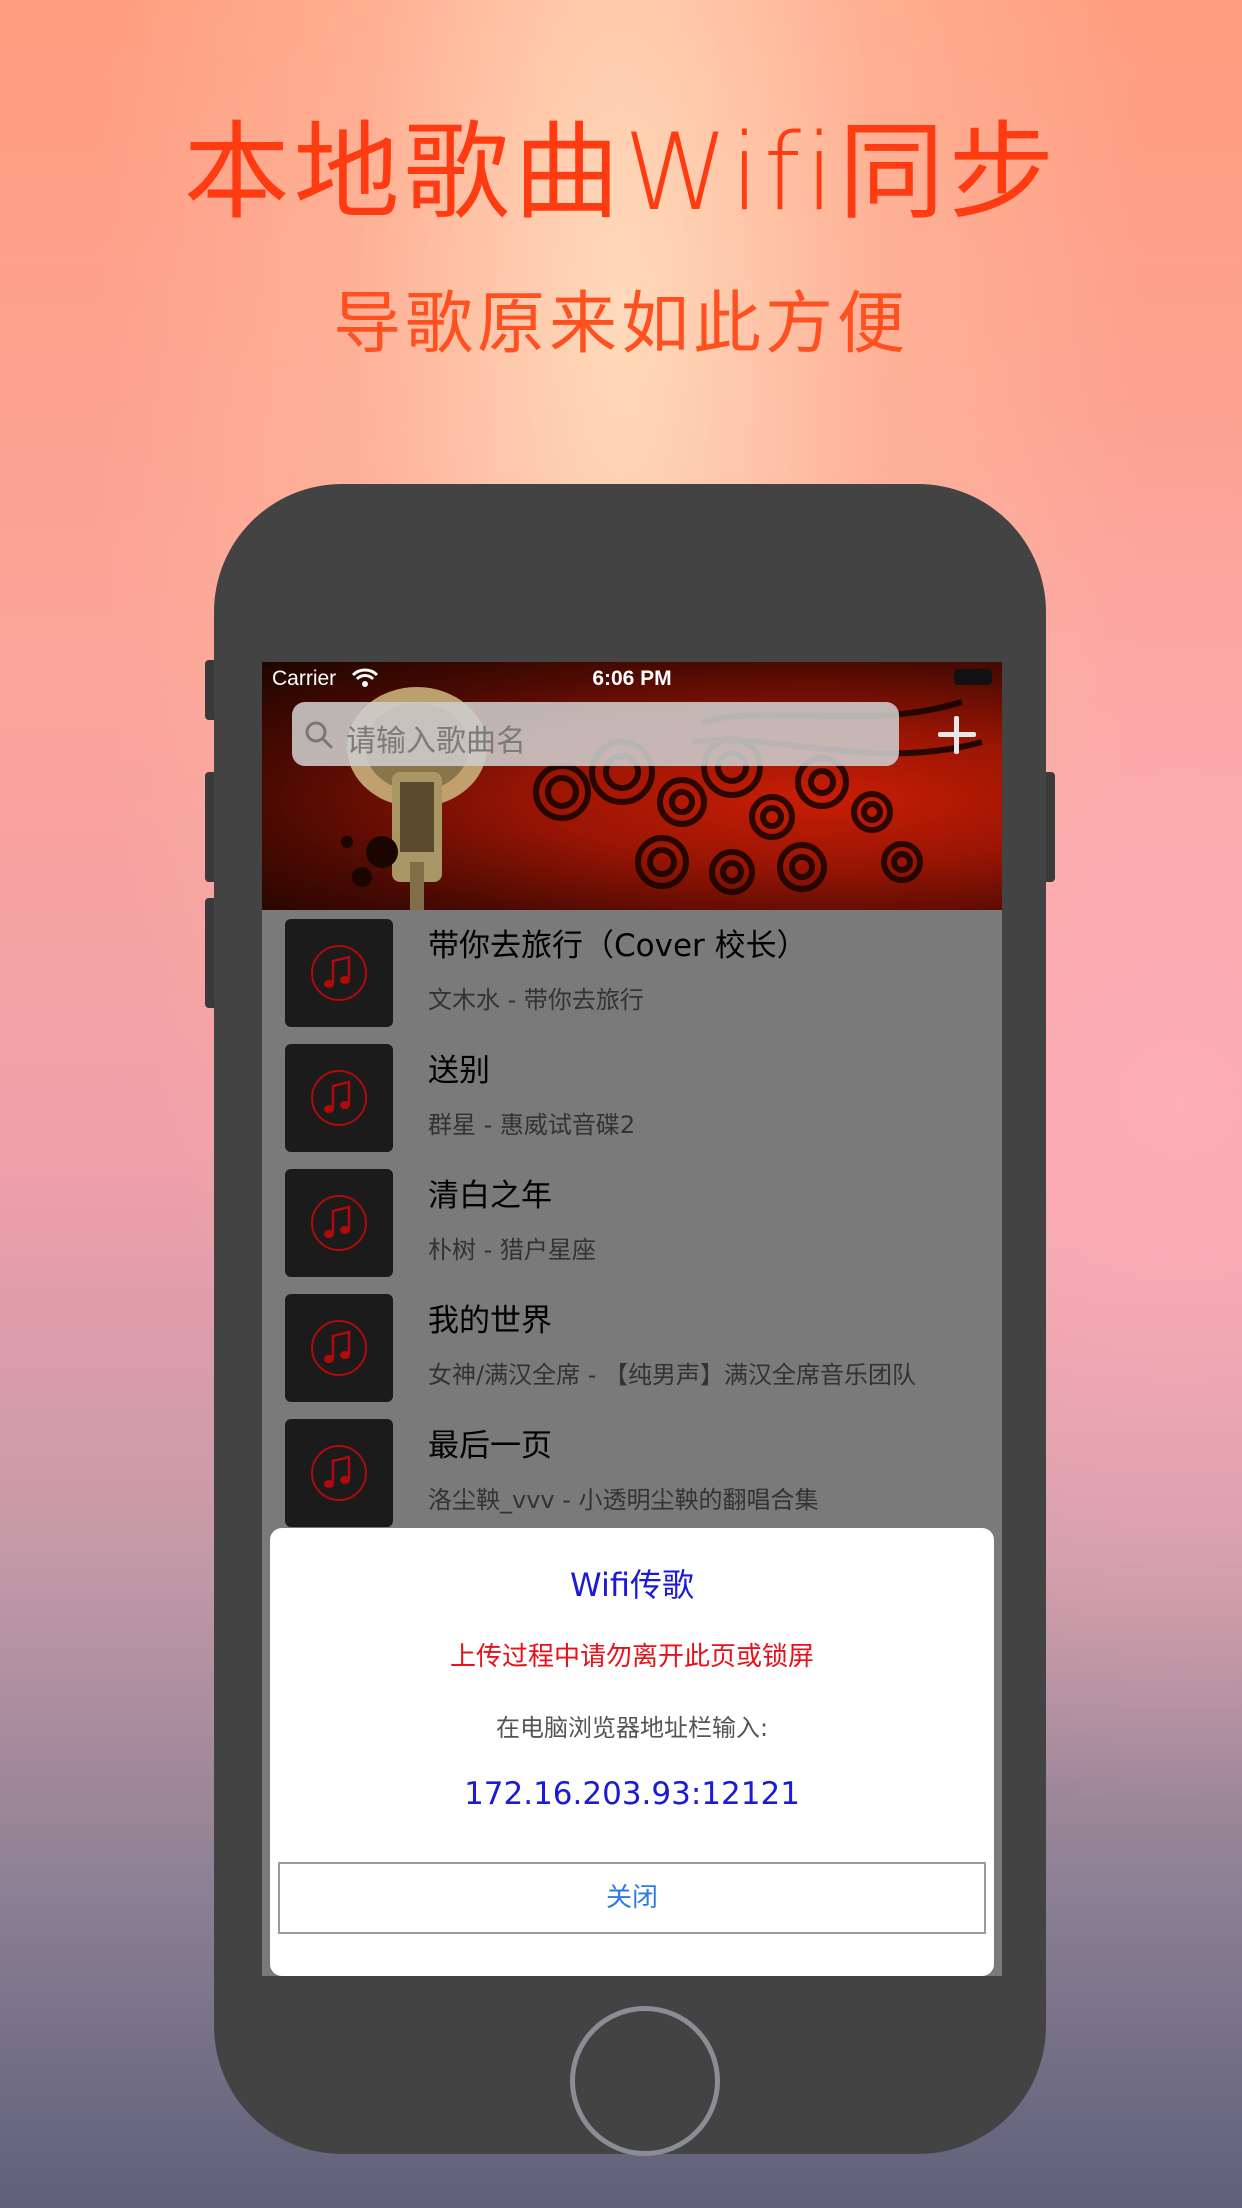 The image size is (1242, 2208). What do you see at coordinates (672, 1375) in the screenshot?
I see `song-subtitle: 女神/满汉全席 - 【纯男声】满汉全席音乐团队` at bounding box center [672, 1375].